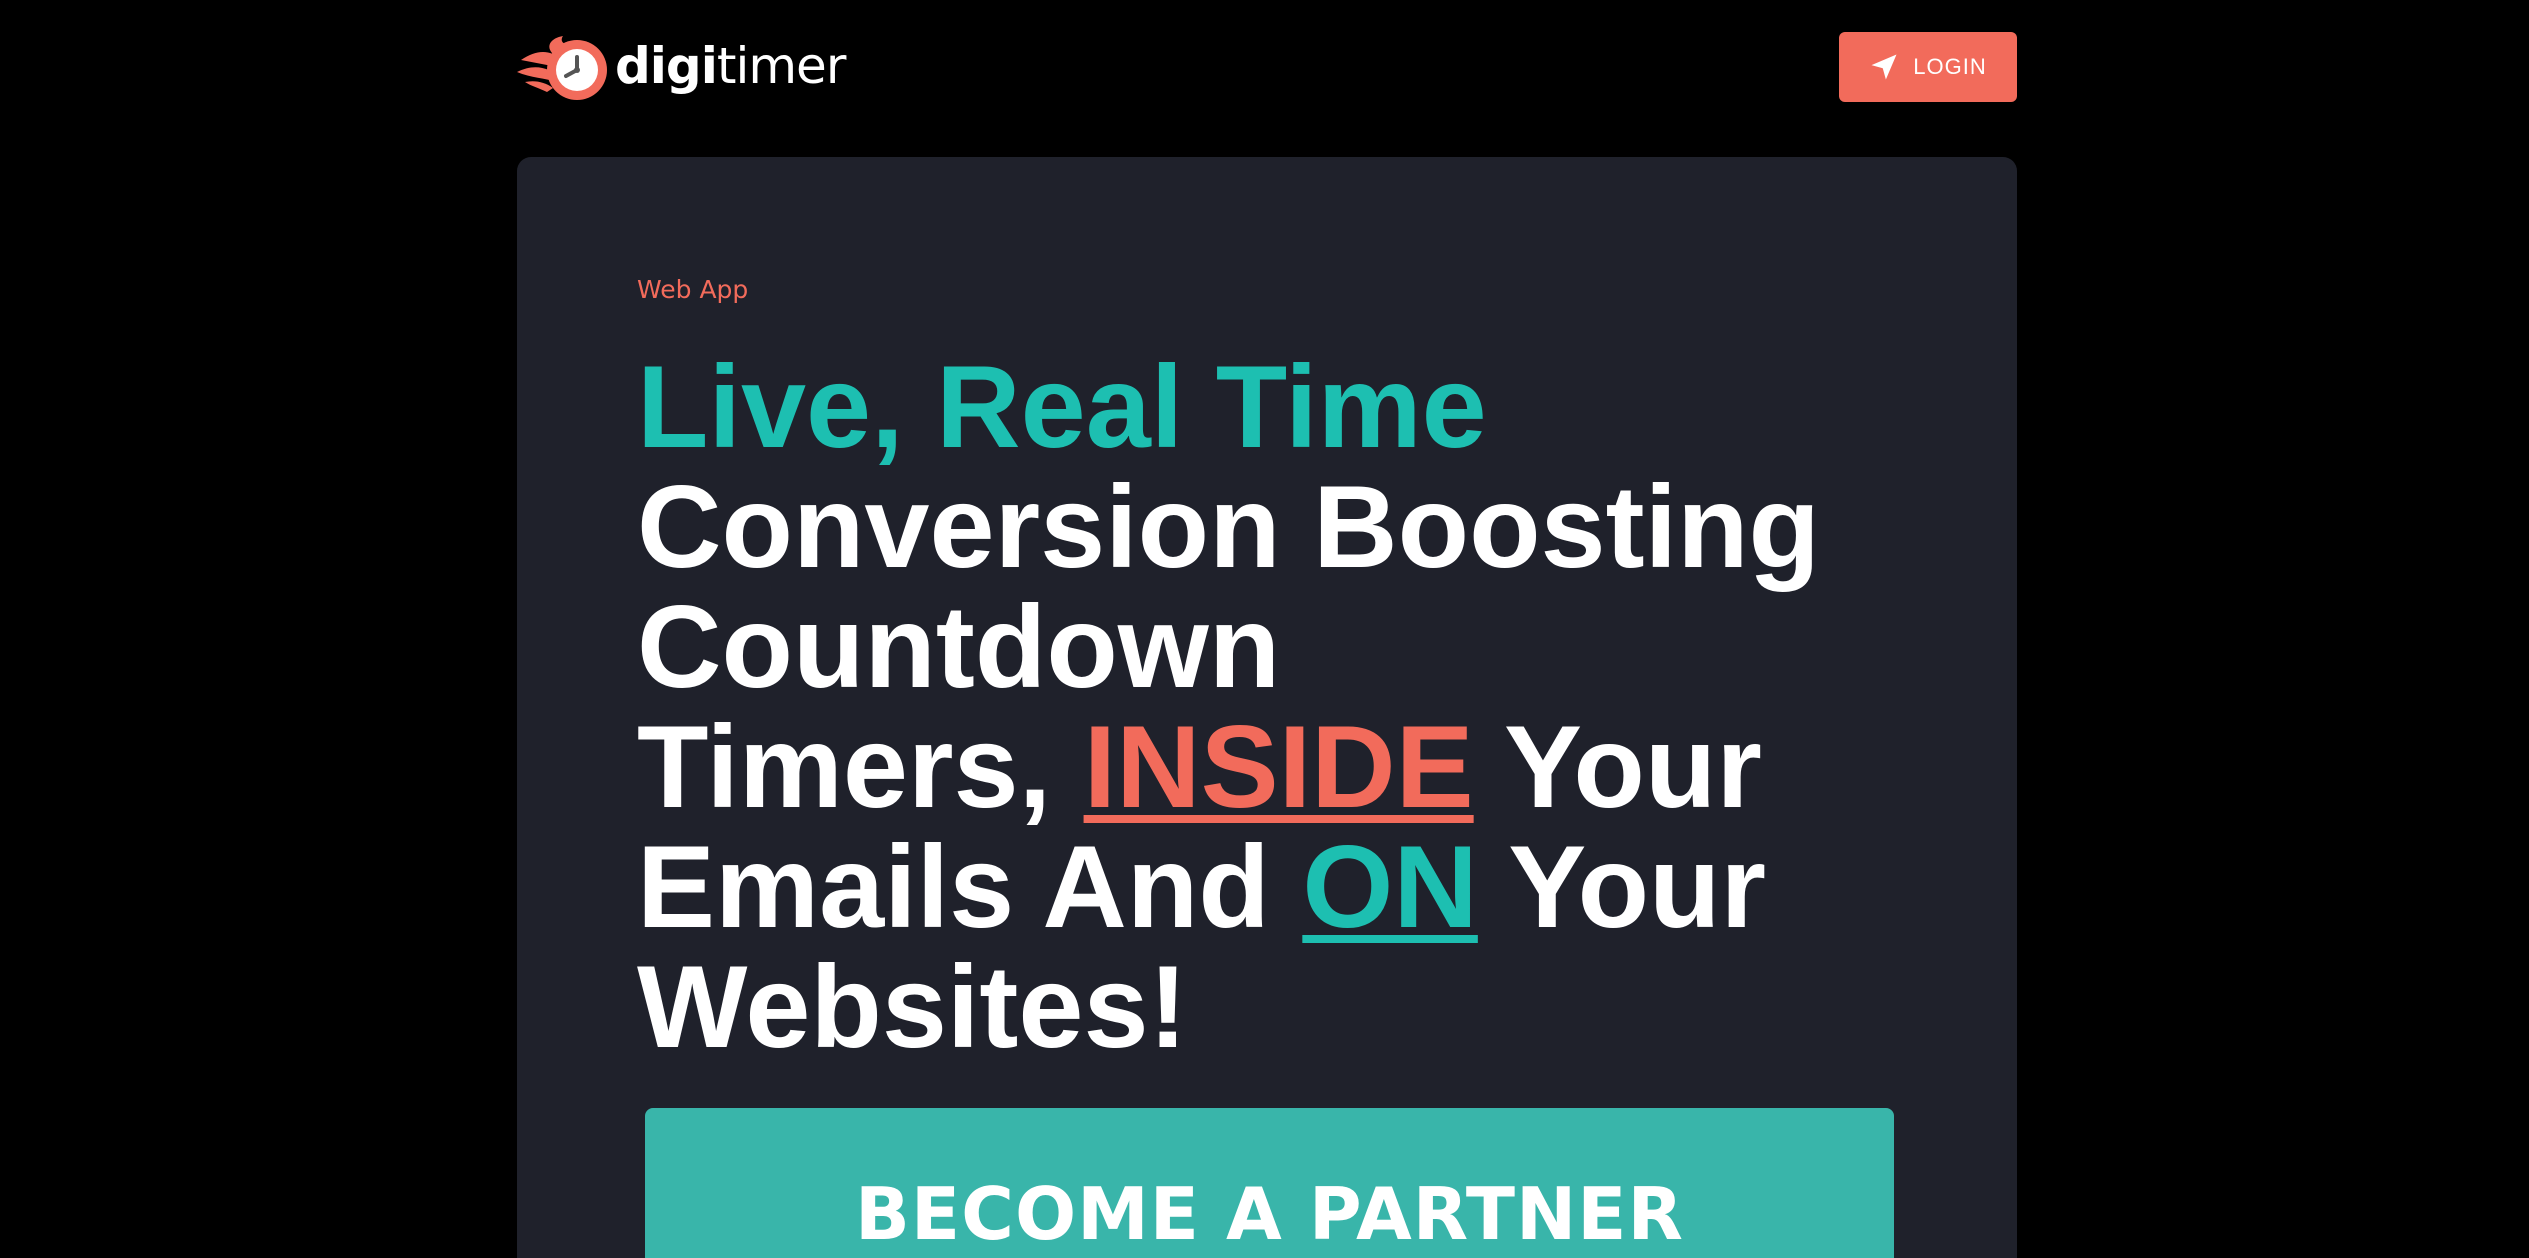 The image size is (2529, 1258). What do you see at coordinates (1390, 886) in the screenshot?
I see `headline-highlight-on: ON` at bounding box center [1390, 886].